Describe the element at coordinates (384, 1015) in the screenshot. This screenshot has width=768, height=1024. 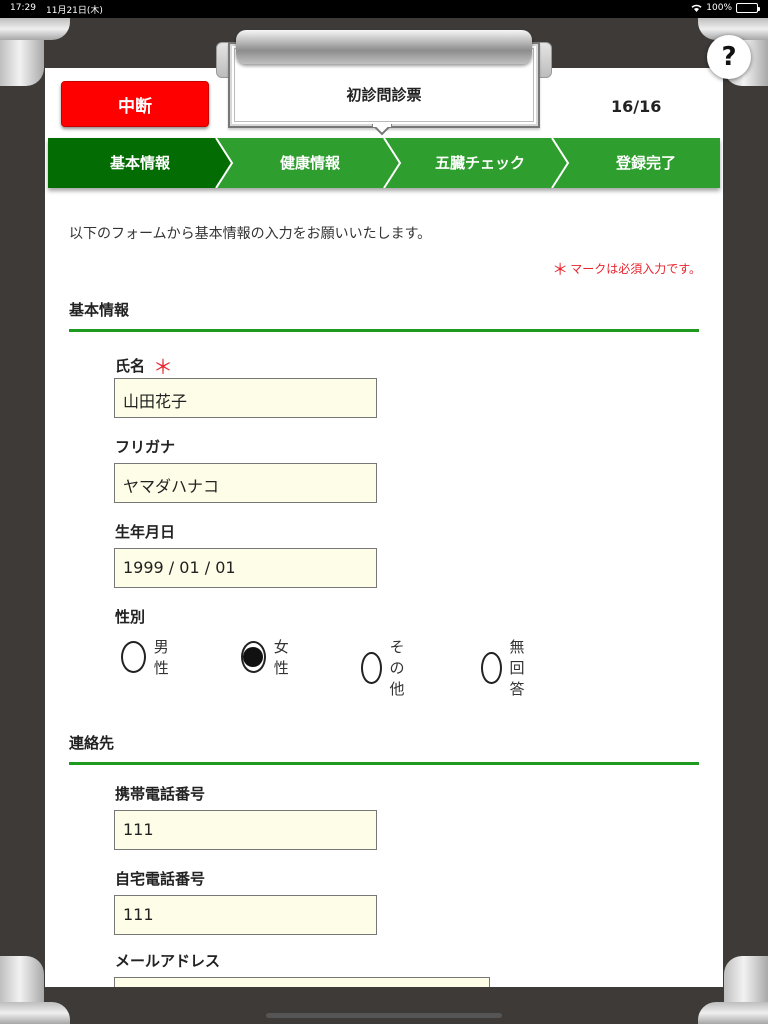
I see `home-indicator` at that location.